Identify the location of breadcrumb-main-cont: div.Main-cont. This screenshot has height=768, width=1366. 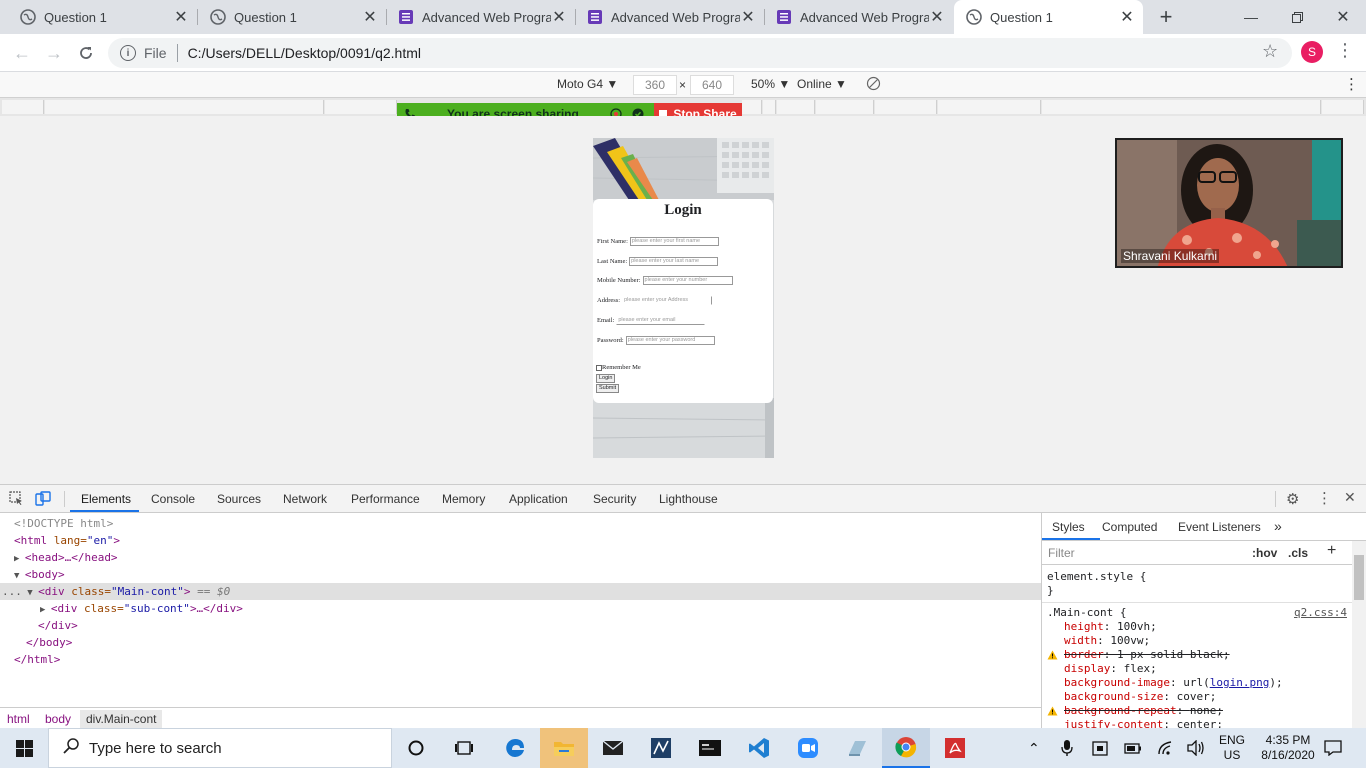
(121, 719).